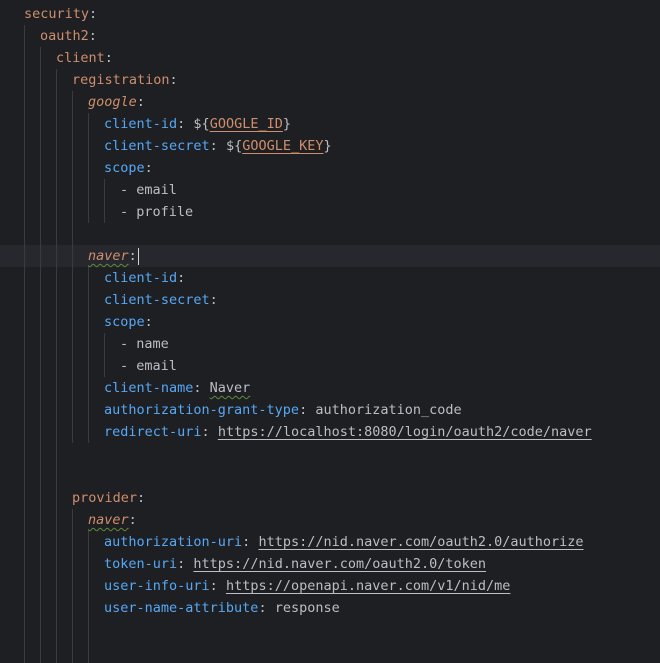 The height and width of the screenshot is (663, 660). I want to click on client-name-value: Naver, so click(230, 388).